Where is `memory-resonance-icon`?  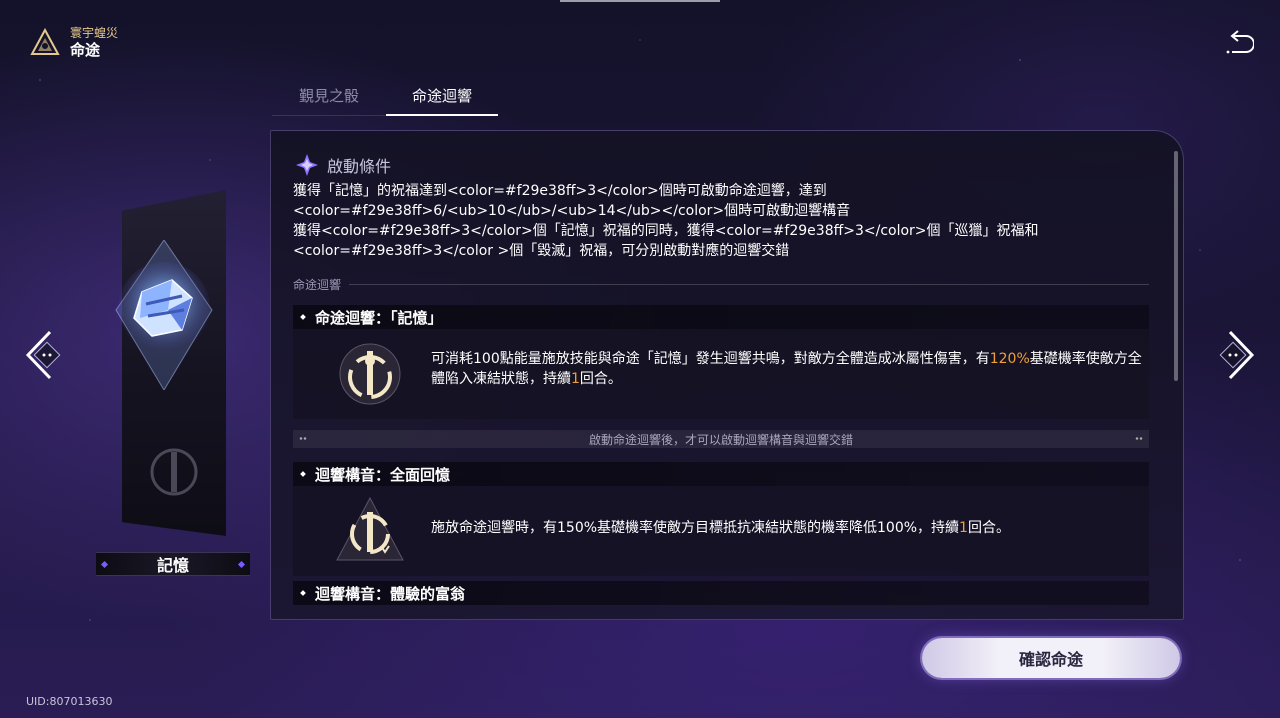
memory-resonance-icon is located at coordinates (370, 374).